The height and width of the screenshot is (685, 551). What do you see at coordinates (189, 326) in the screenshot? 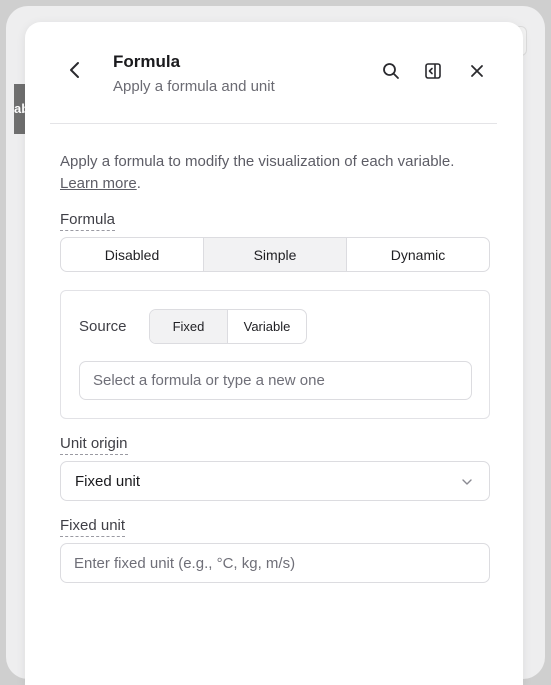
I see `source-fixed: Fixed` at bounding box center [189, 326].